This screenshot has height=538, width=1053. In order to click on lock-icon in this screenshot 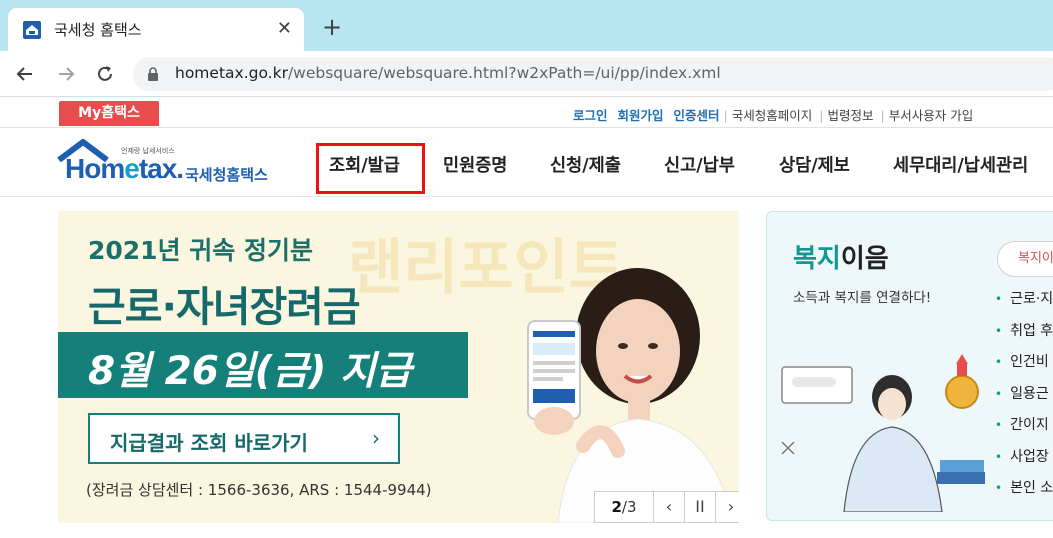, I will do `click(153, 74)`.